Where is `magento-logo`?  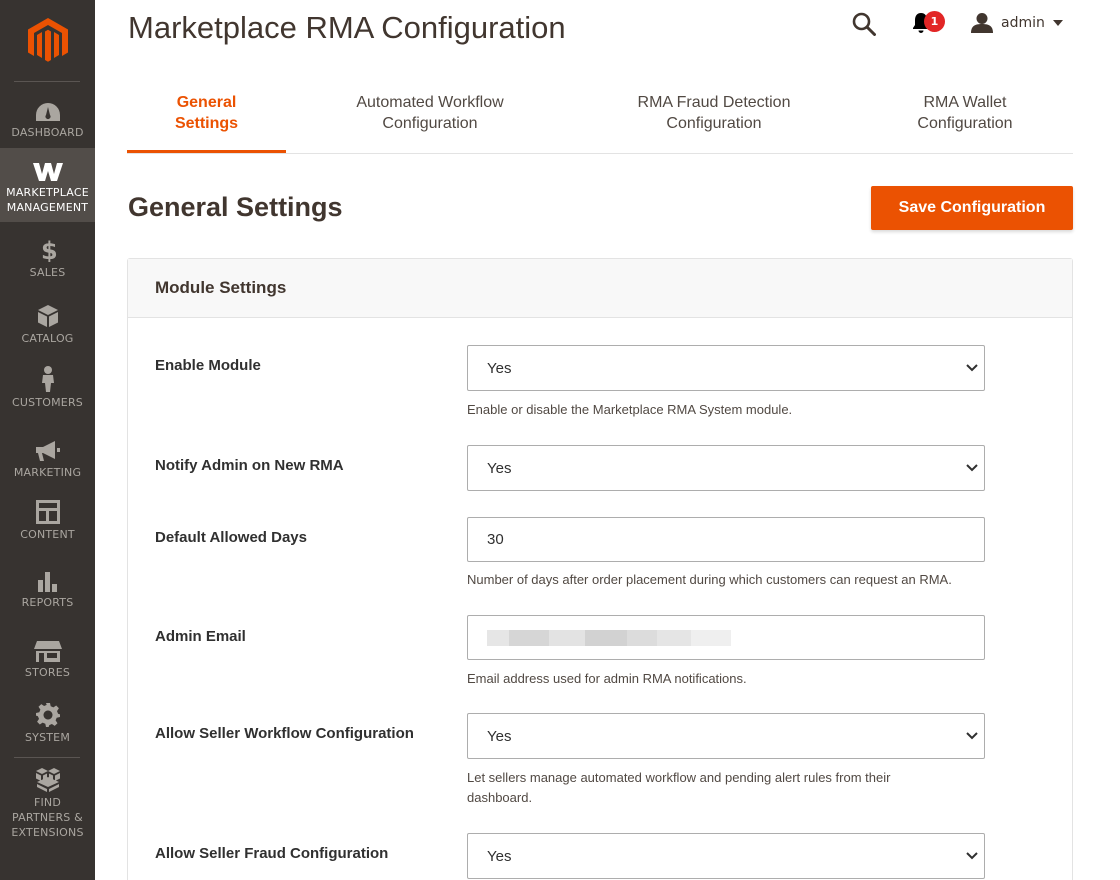 magento-logo is located at coordinates (47, 41).